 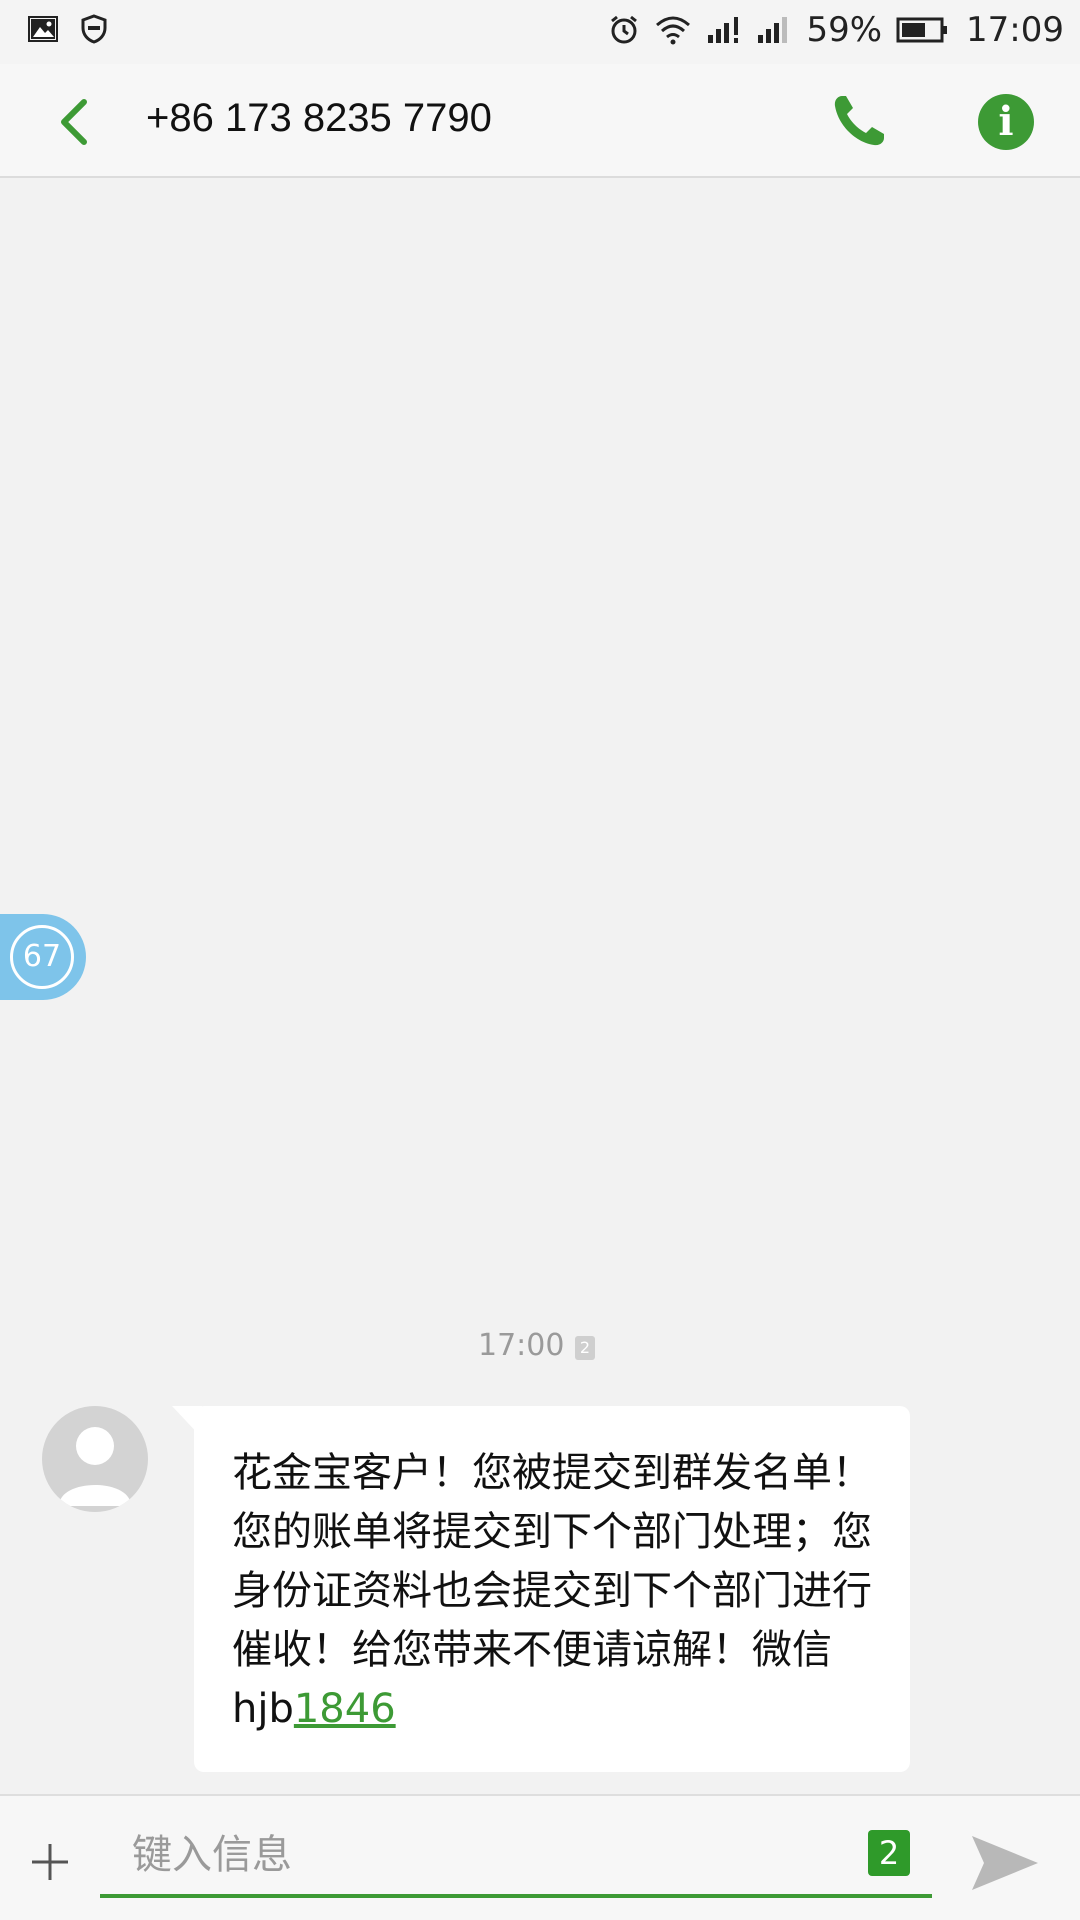 I want to click on plus-icon, so click(x=50, y=1862).